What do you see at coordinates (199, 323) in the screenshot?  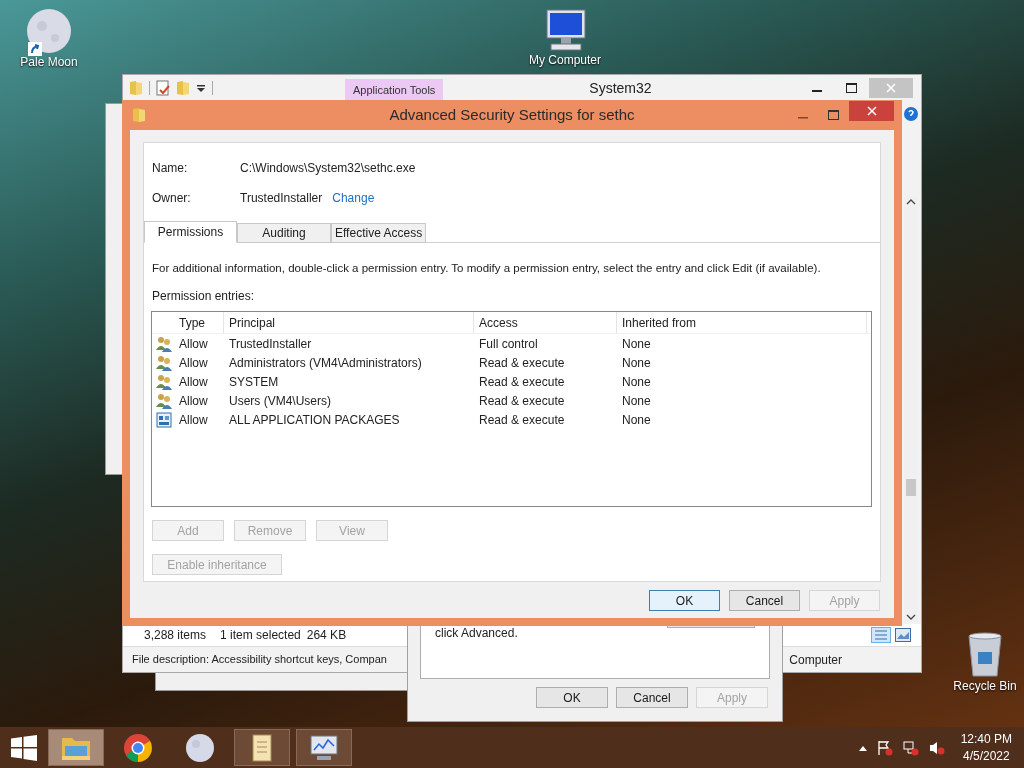 I see `column-header: Type` at bounding box center [199, 323].